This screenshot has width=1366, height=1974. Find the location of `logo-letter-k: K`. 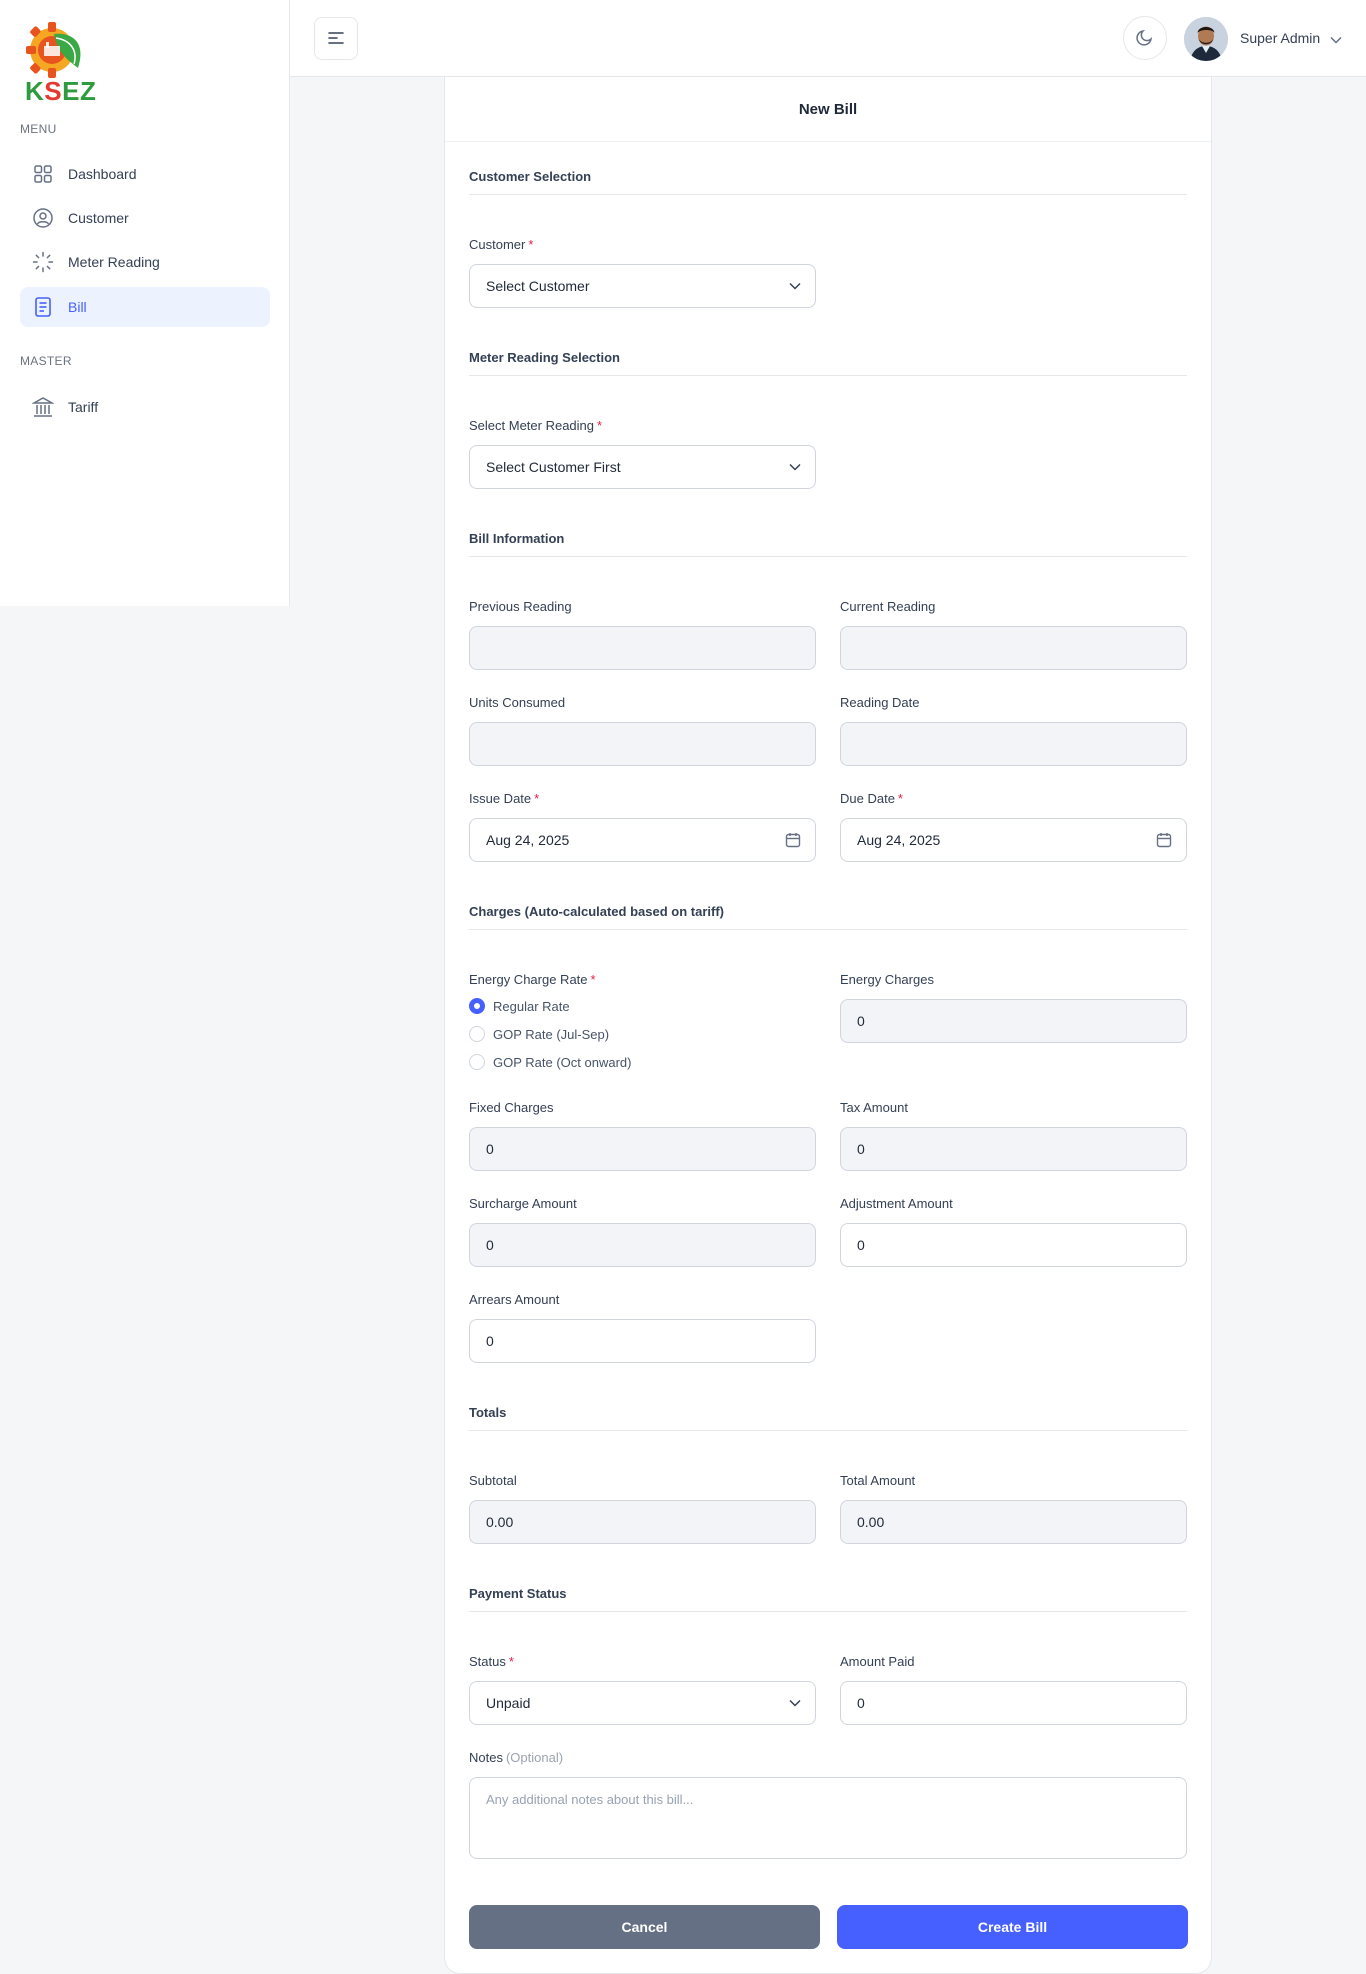

logo-letter-k: K is located at coordinates (35, 91).